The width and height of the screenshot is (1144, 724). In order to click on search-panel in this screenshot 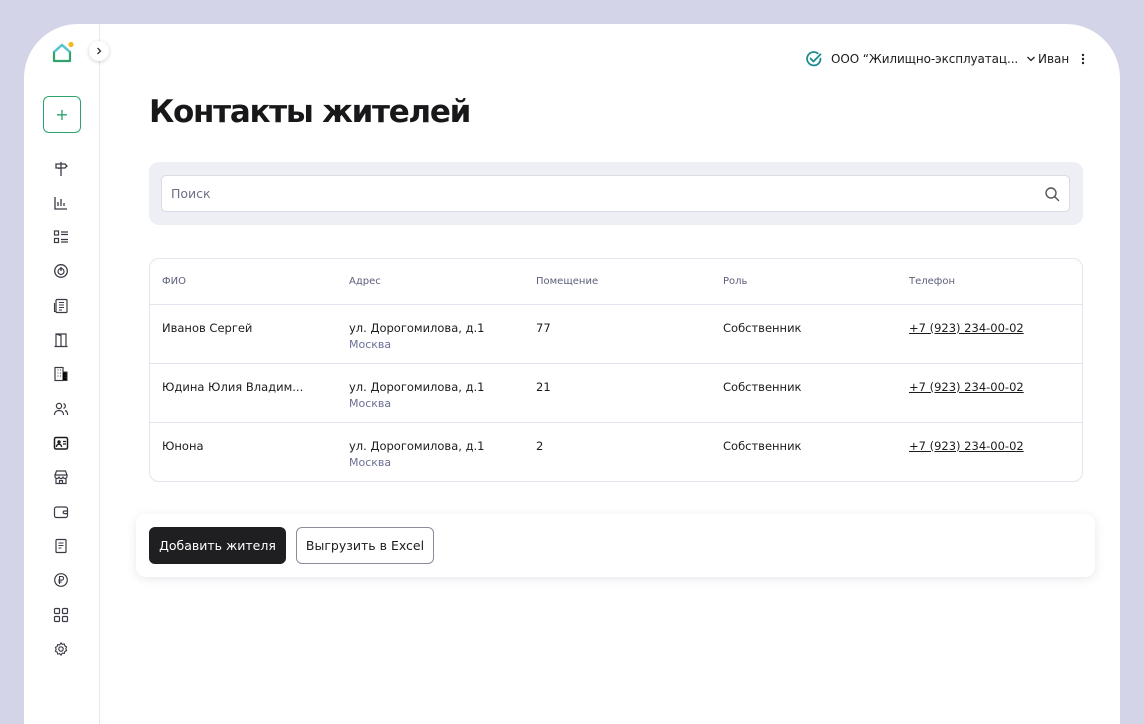, I will do `click(616, 193)`.